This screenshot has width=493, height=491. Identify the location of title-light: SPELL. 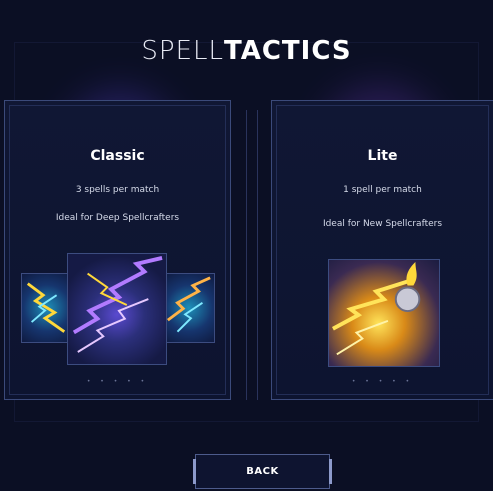
(182, 51).